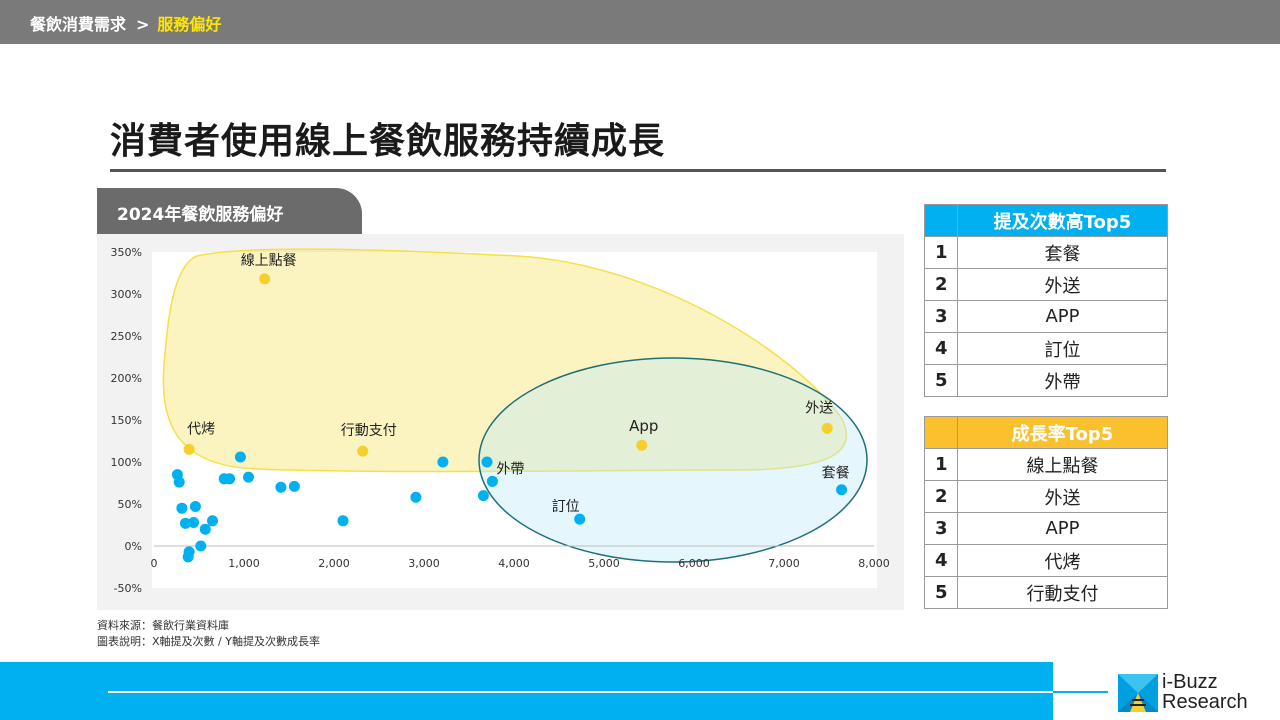 The height and width of the screenshot is (720, 1280). What do you see at coordinates (694, 563) in the screenshot?
I see `x-tick-label: 6,000` at bounding box center [694, 563].